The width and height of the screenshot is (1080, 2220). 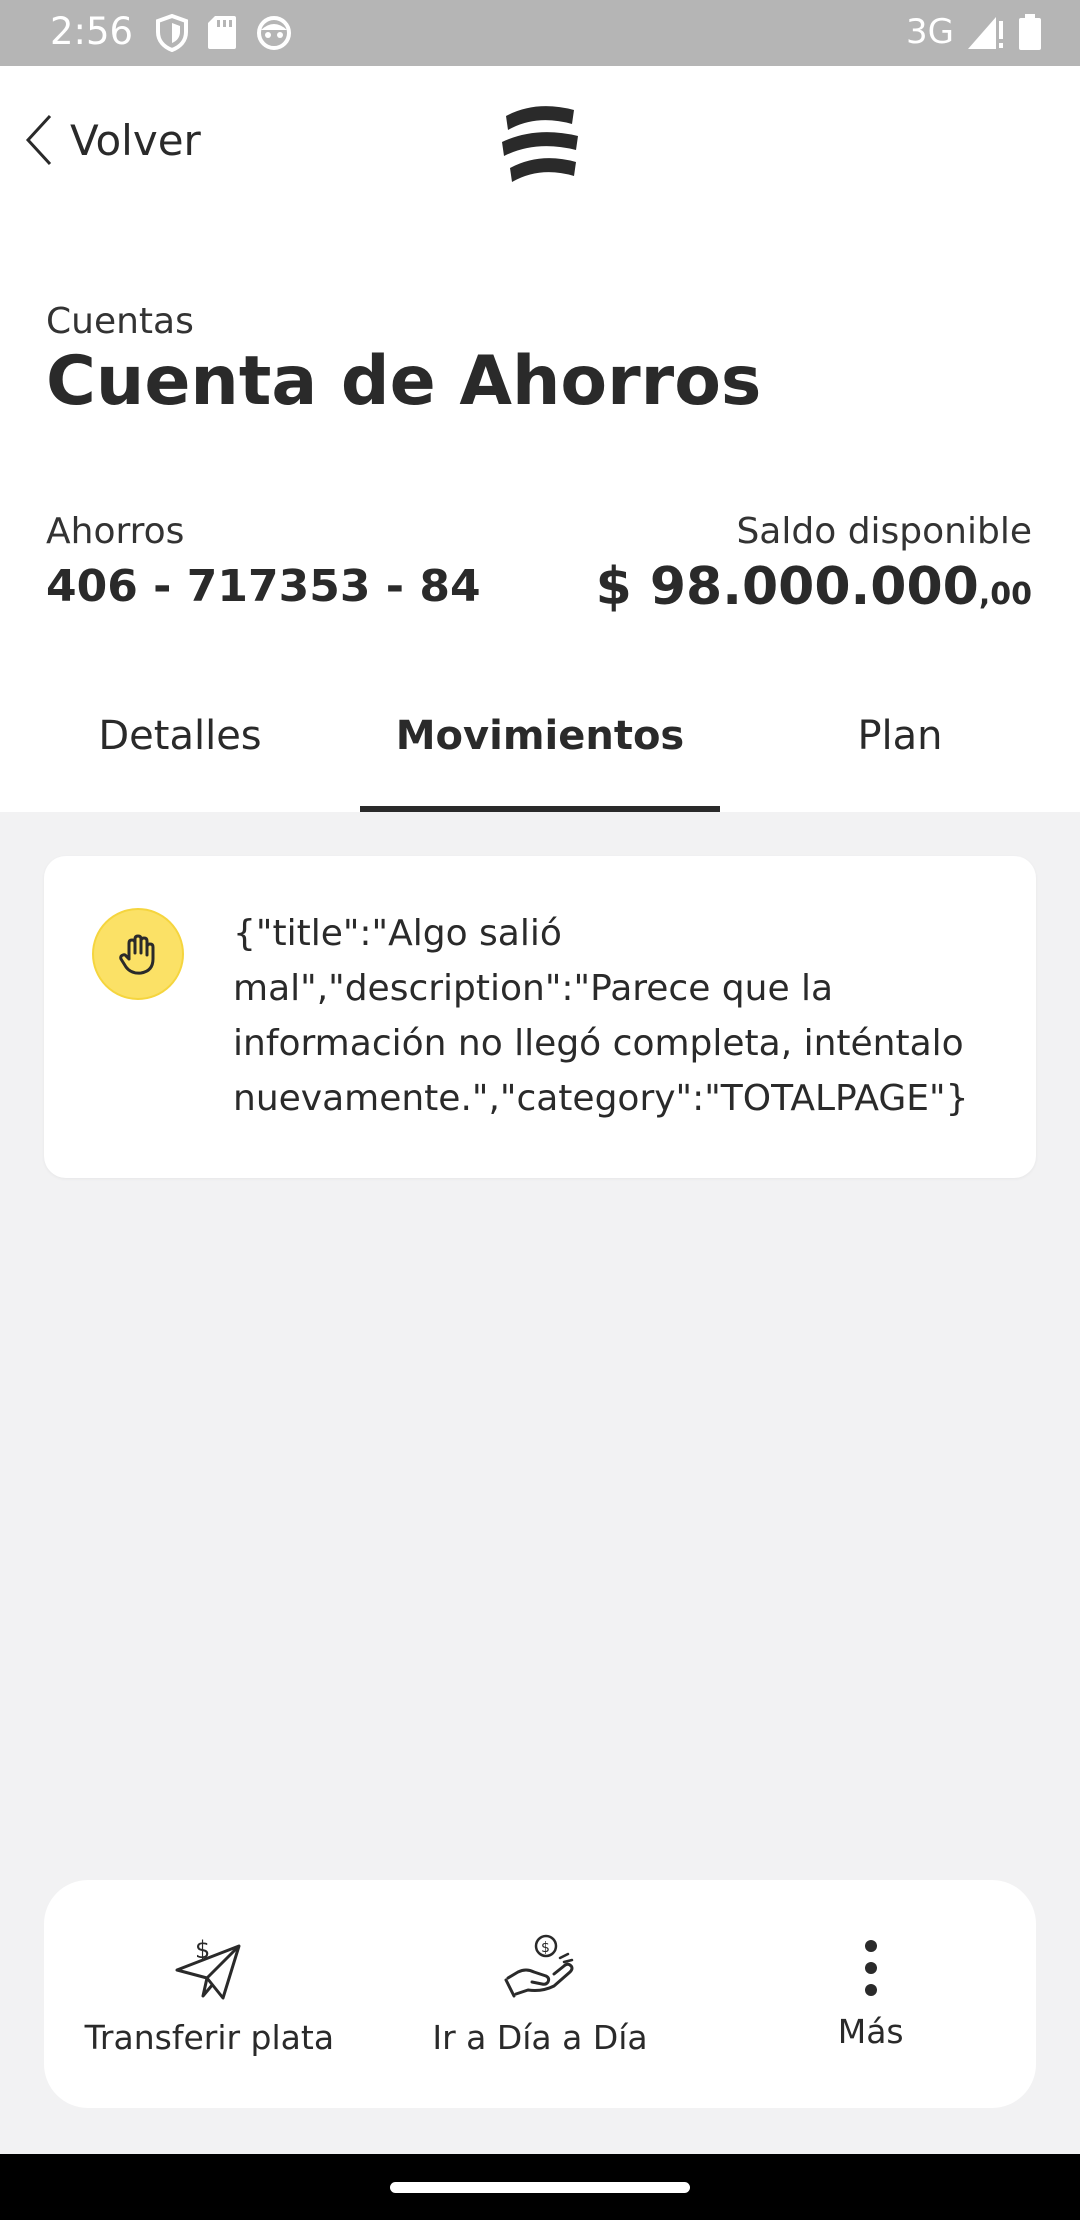 I want to click on balance-block: Saldo disponible $ 98.000.000,00, so click(x=814, y=571).